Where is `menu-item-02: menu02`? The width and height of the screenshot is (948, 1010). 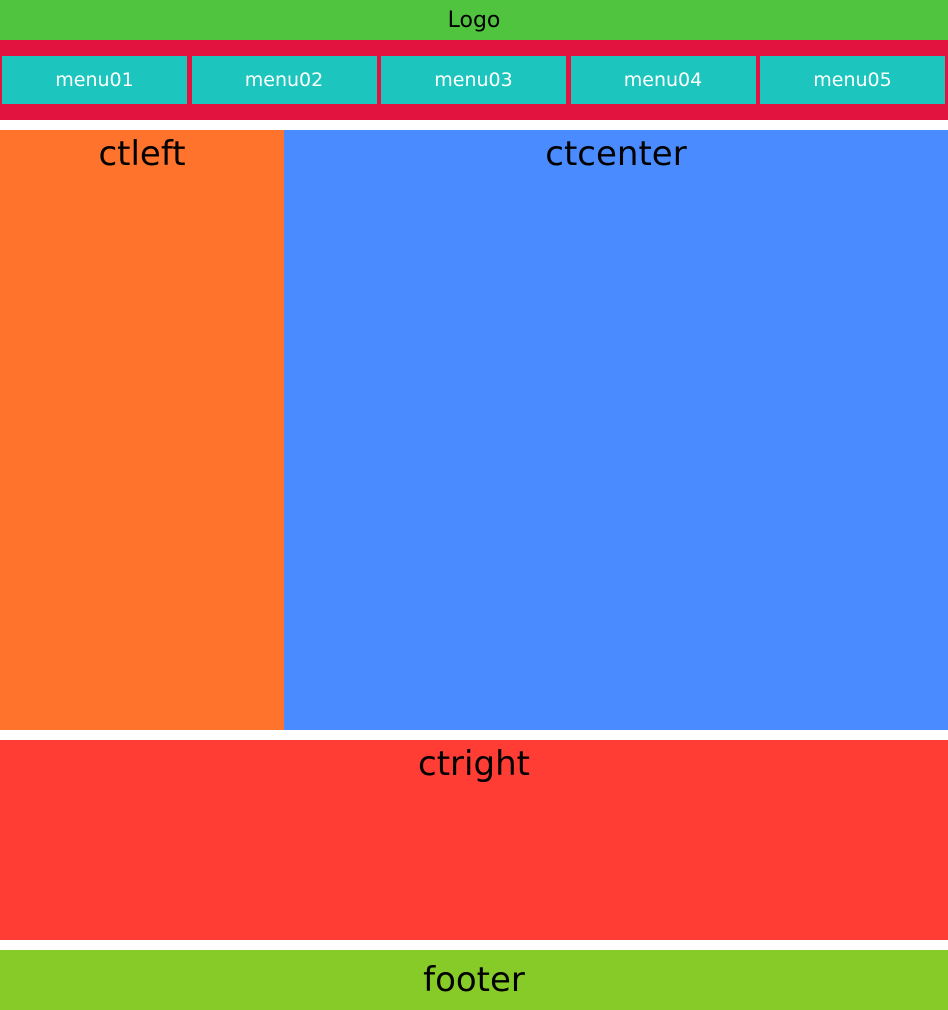 menu-item-02: menu02 is located at coordinates (284, 80).